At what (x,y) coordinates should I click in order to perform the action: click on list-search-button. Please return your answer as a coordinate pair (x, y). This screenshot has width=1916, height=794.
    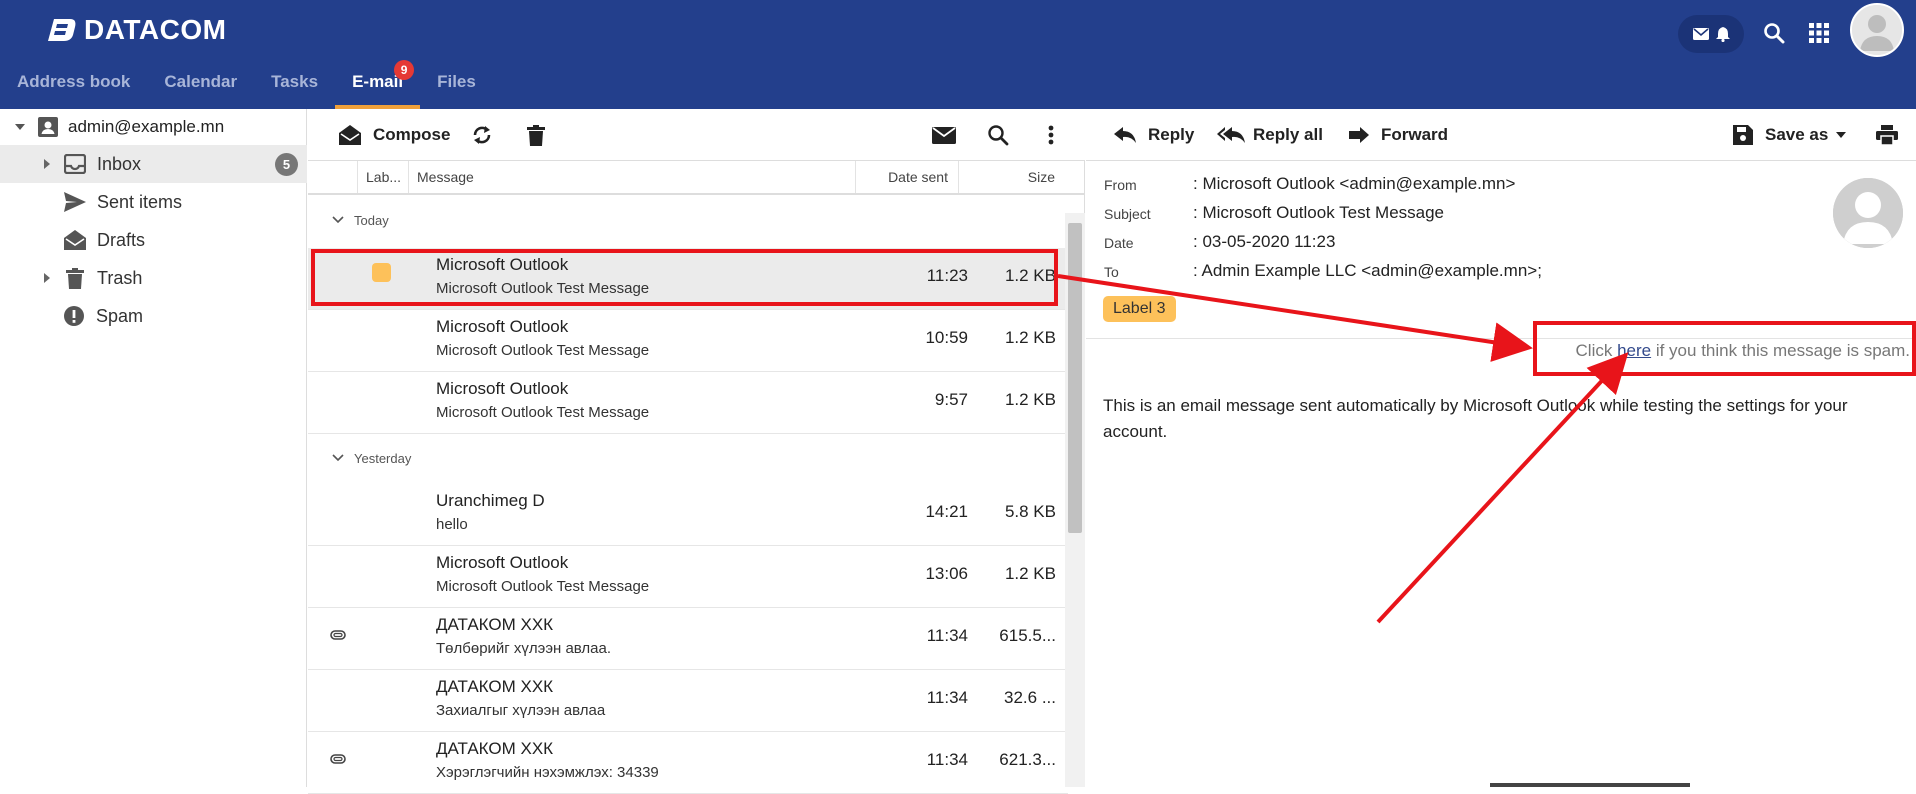
    Looking at the image, I should click on (998, 135).